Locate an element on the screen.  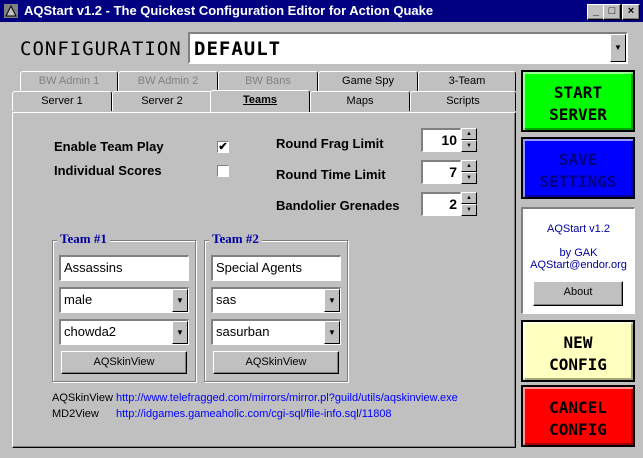
tab-scripts: Scripts is located at coordinates (463, 101).